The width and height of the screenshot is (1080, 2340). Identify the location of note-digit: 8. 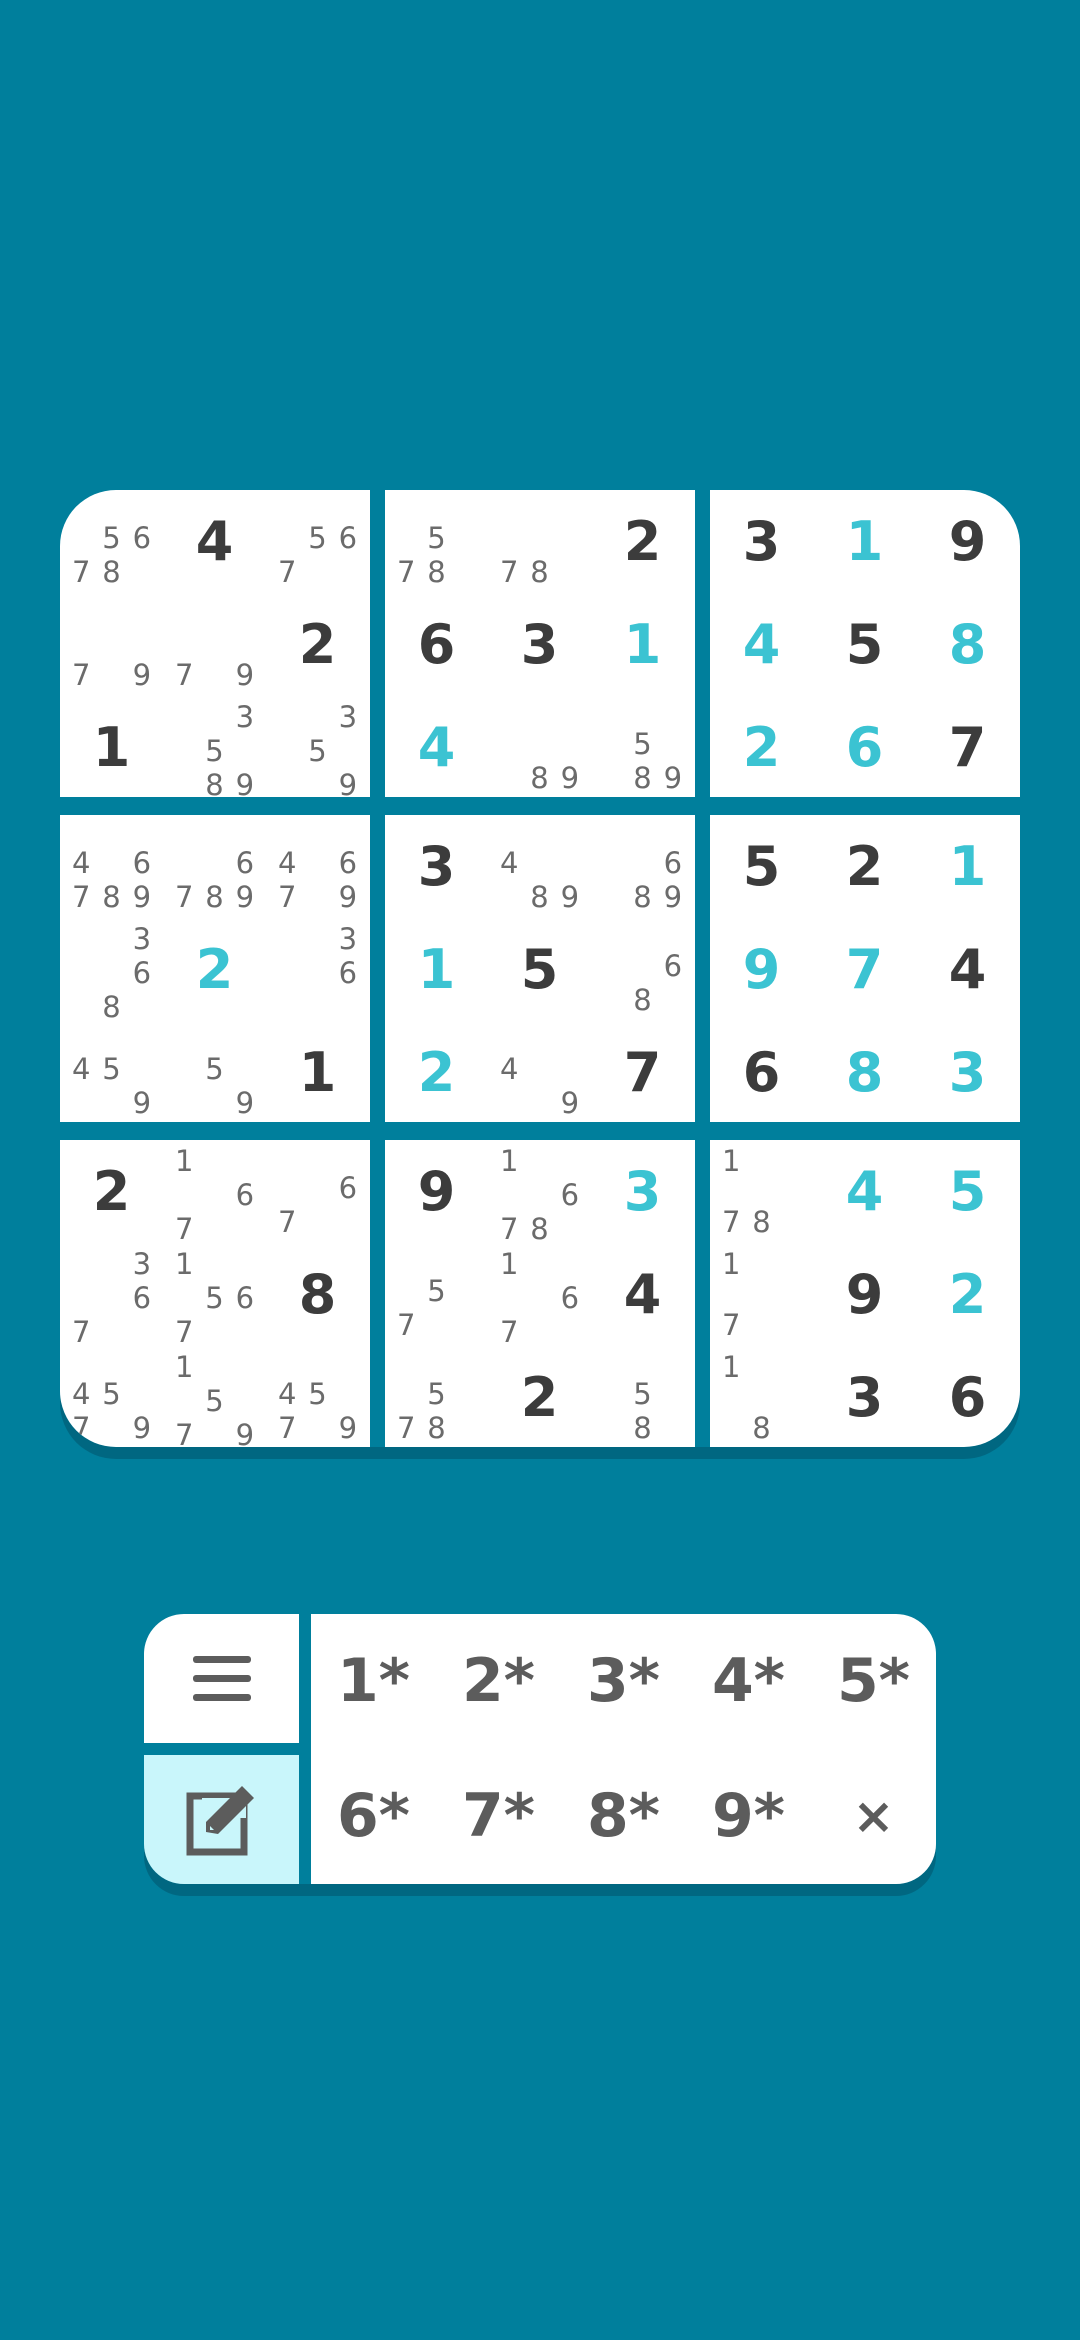
(436, 1428).